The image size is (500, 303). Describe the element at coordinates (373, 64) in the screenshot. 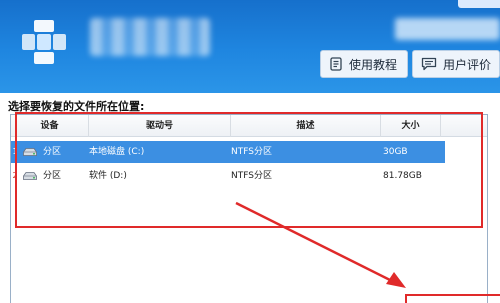

I see `tutorial-label: 使用教程` at that location.